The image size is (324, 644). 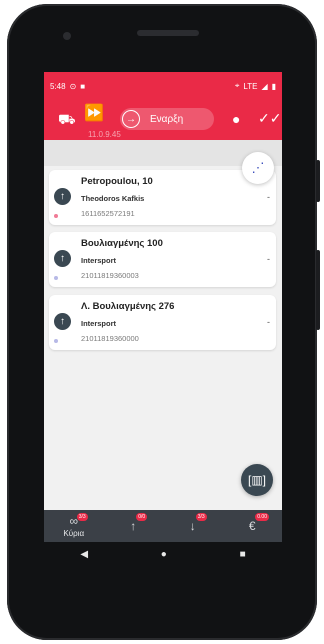 What do you see at coordinates (67, 119) in the screenshot?
I see `truck-icon: ⛟` at bounding box center [67, 119].